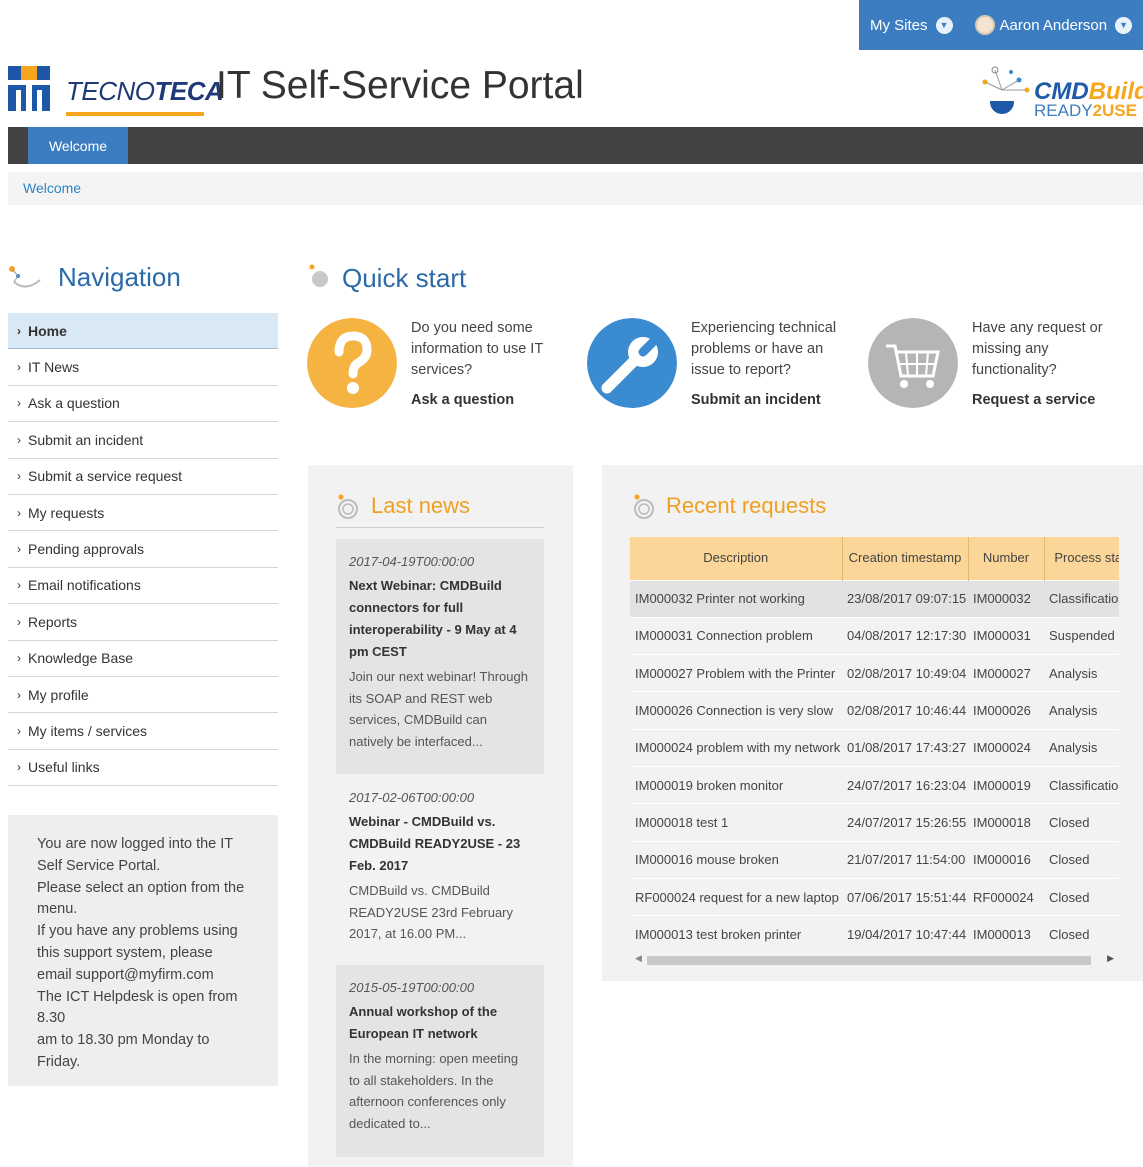  Describe the element at coordinates (736, 710) in the screenshot. I see `cell-description: IM000026 Connection is very slow` at that location.